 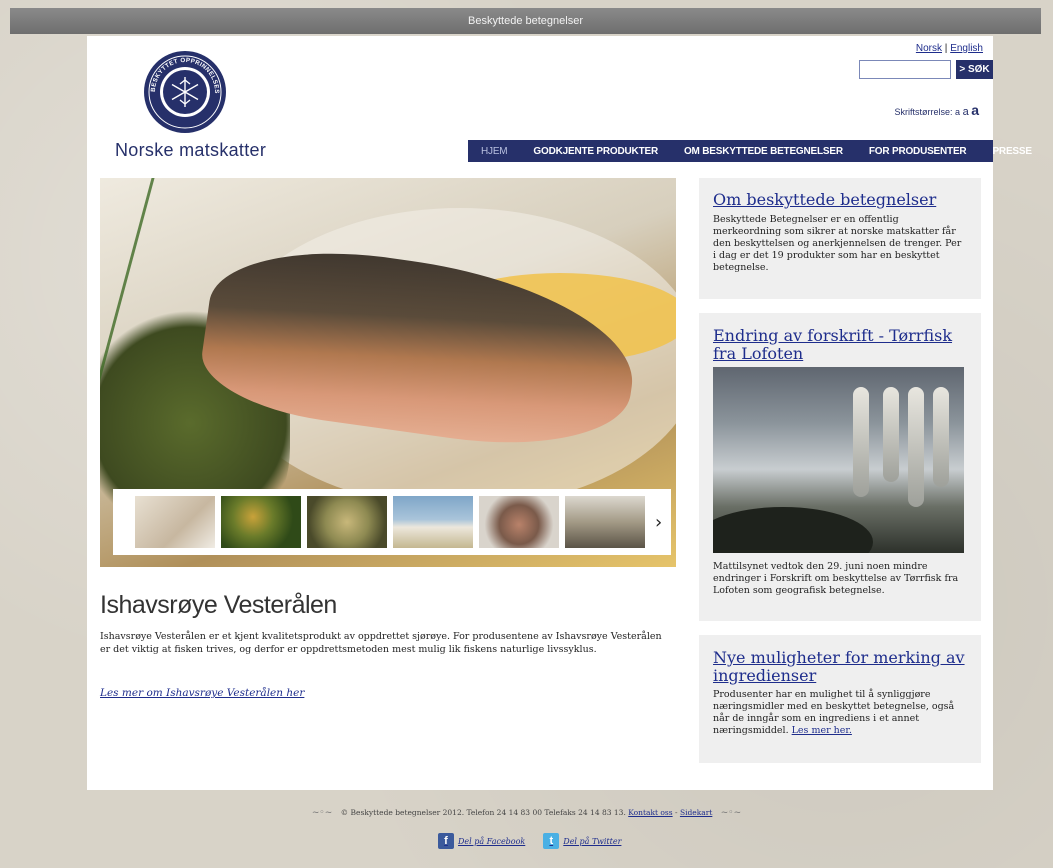 What do you see at coordinates (923, 112) in the screenshot?
I see `font-size-label: Skriftstørrelse:` at bounding box center [923, 112].